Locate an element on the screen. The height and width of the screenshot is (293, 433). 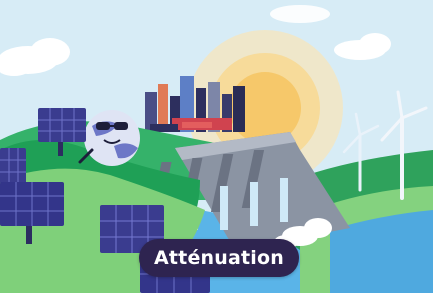
solar-panel-icon is located at coordinates (13, 166).